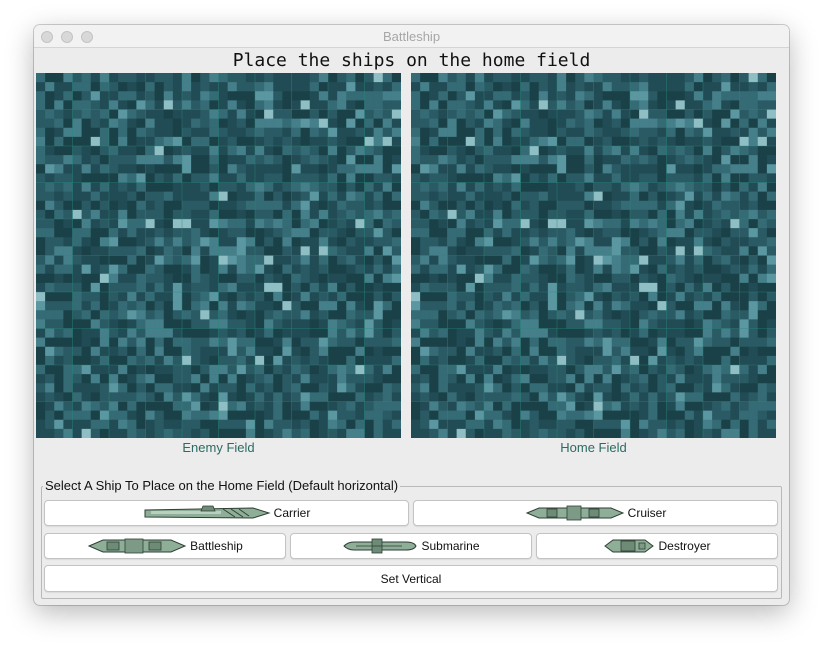 Image resolution: width=823 pixels, height=648 pixels. I want to click on set-vertical-button: Set Vertical, so click(411, 578).